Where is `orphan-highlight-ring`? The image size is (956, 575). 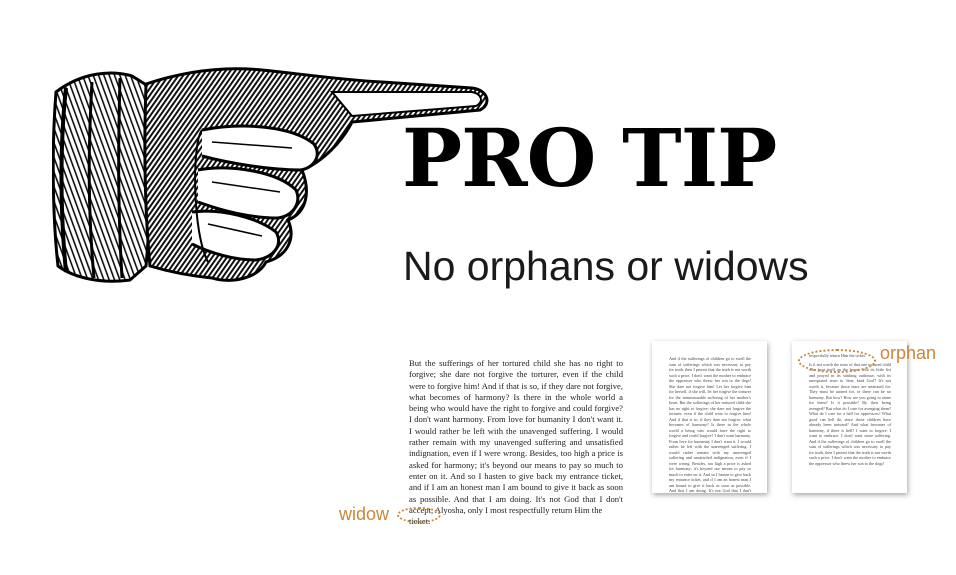 orphan-highlight-ring is located at coordinates (837, 361).